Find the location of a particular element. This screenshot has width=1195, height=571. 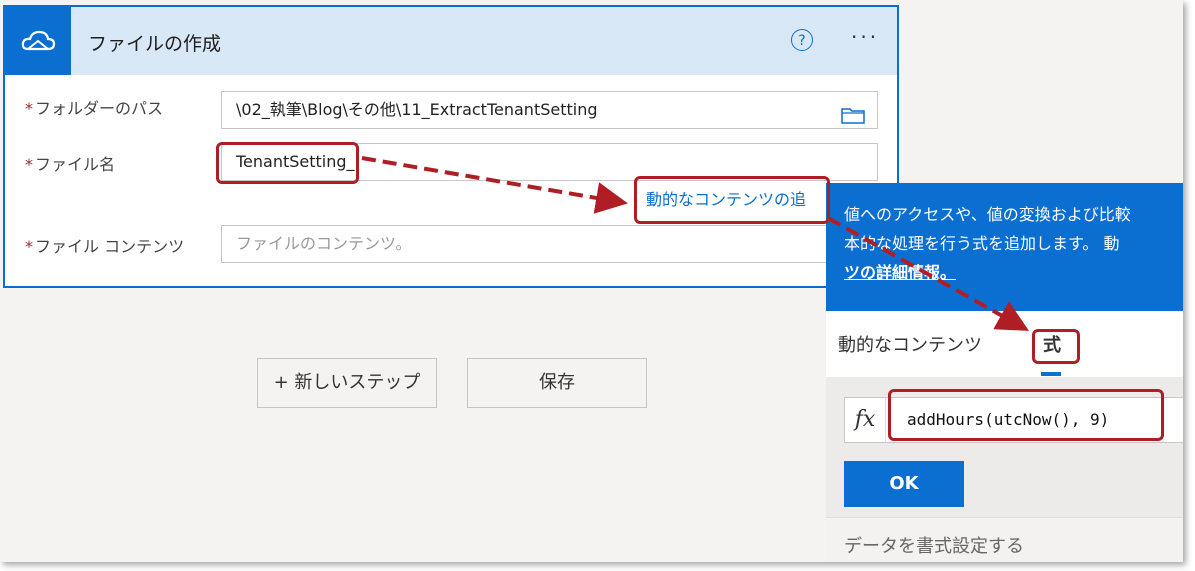

arrow-filename-to-link is located at coordinates (494, 185).